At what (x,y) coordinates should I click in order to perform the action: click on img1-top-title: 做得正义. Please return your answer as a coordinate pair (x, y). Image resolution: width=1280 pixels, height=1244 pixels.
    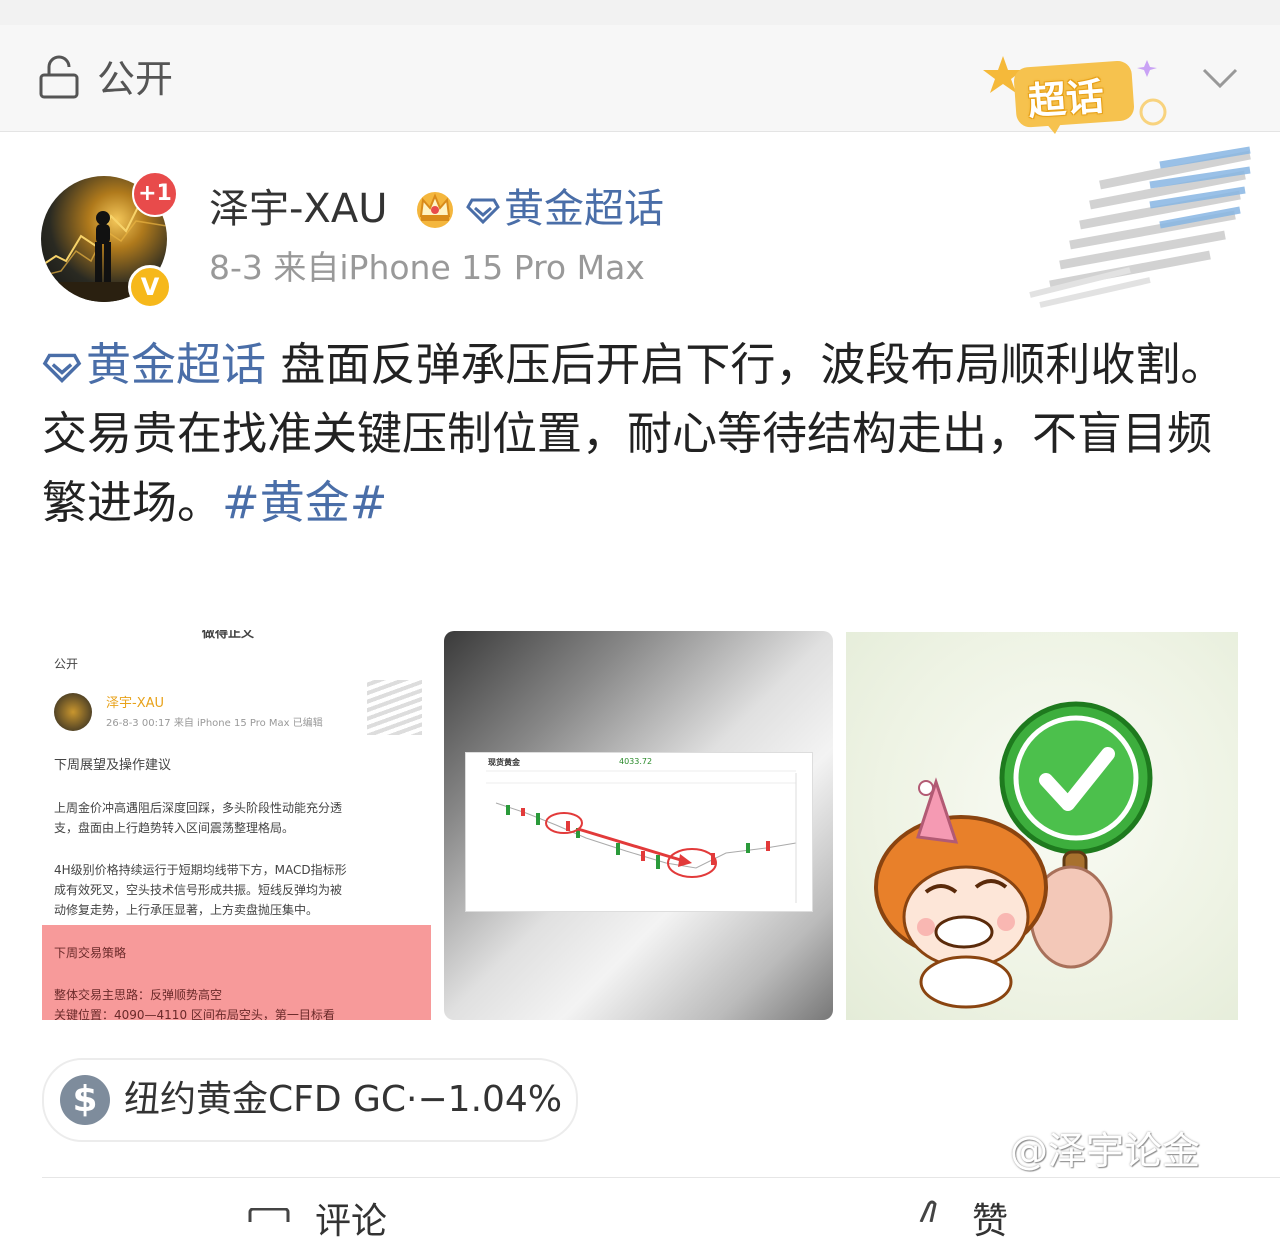
    Looking at the image, I should click on (228, 635).